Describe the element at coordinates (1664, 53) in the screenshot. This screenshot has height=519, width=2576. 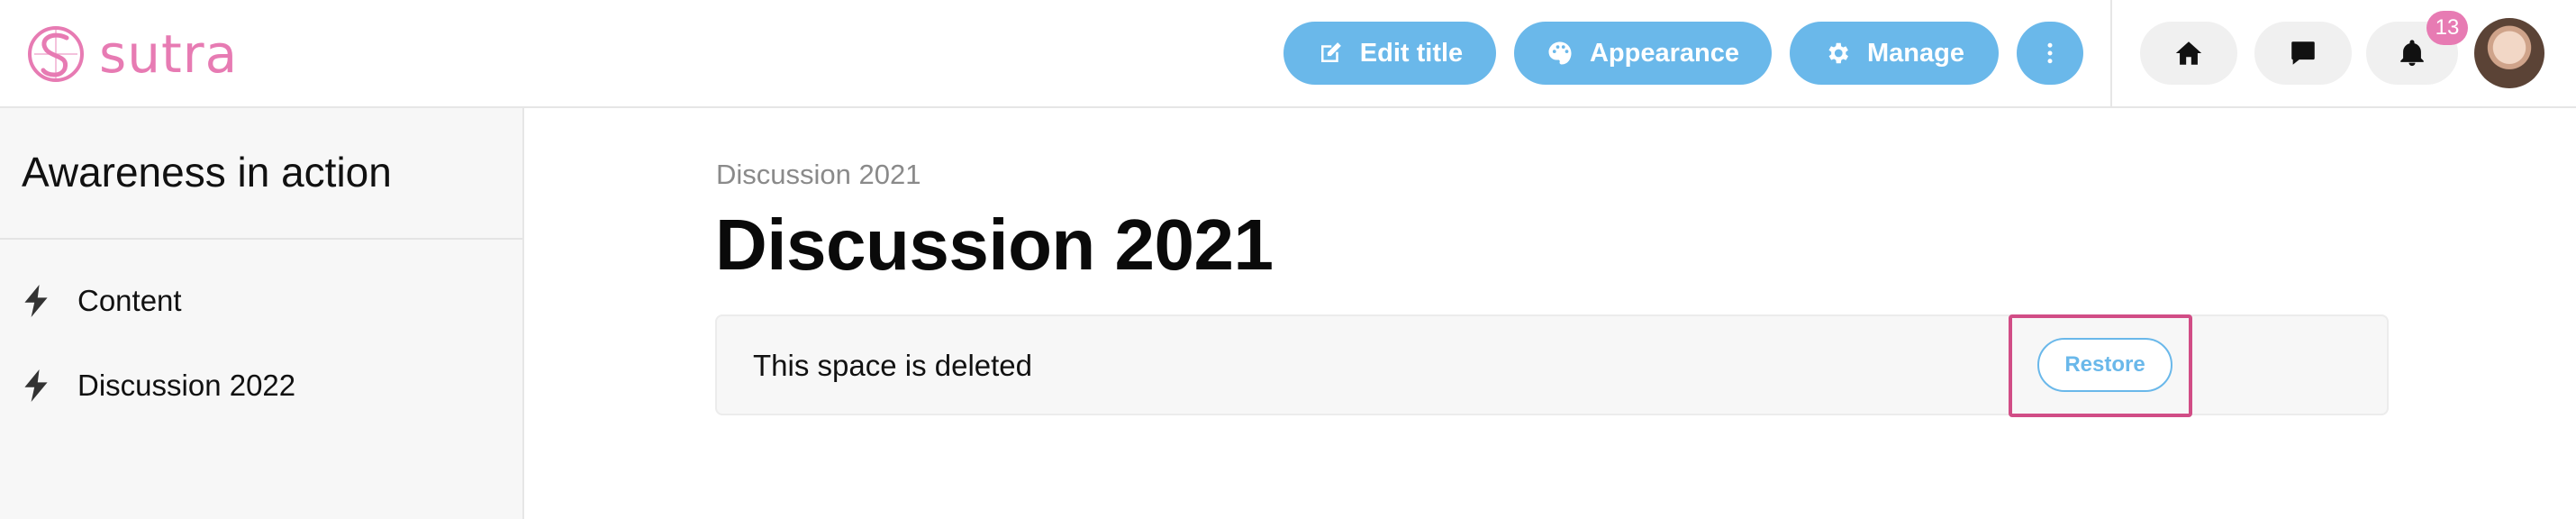
I see `appearance-label: Appearance` at that location.